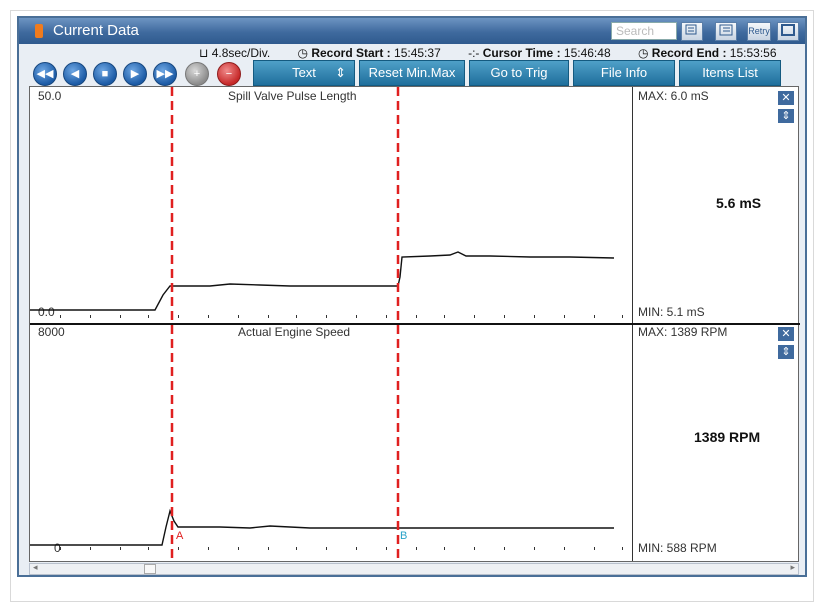 This screenshot has height=612, width=824. I want to click on file-info-button: File Info, so click(624, 73).